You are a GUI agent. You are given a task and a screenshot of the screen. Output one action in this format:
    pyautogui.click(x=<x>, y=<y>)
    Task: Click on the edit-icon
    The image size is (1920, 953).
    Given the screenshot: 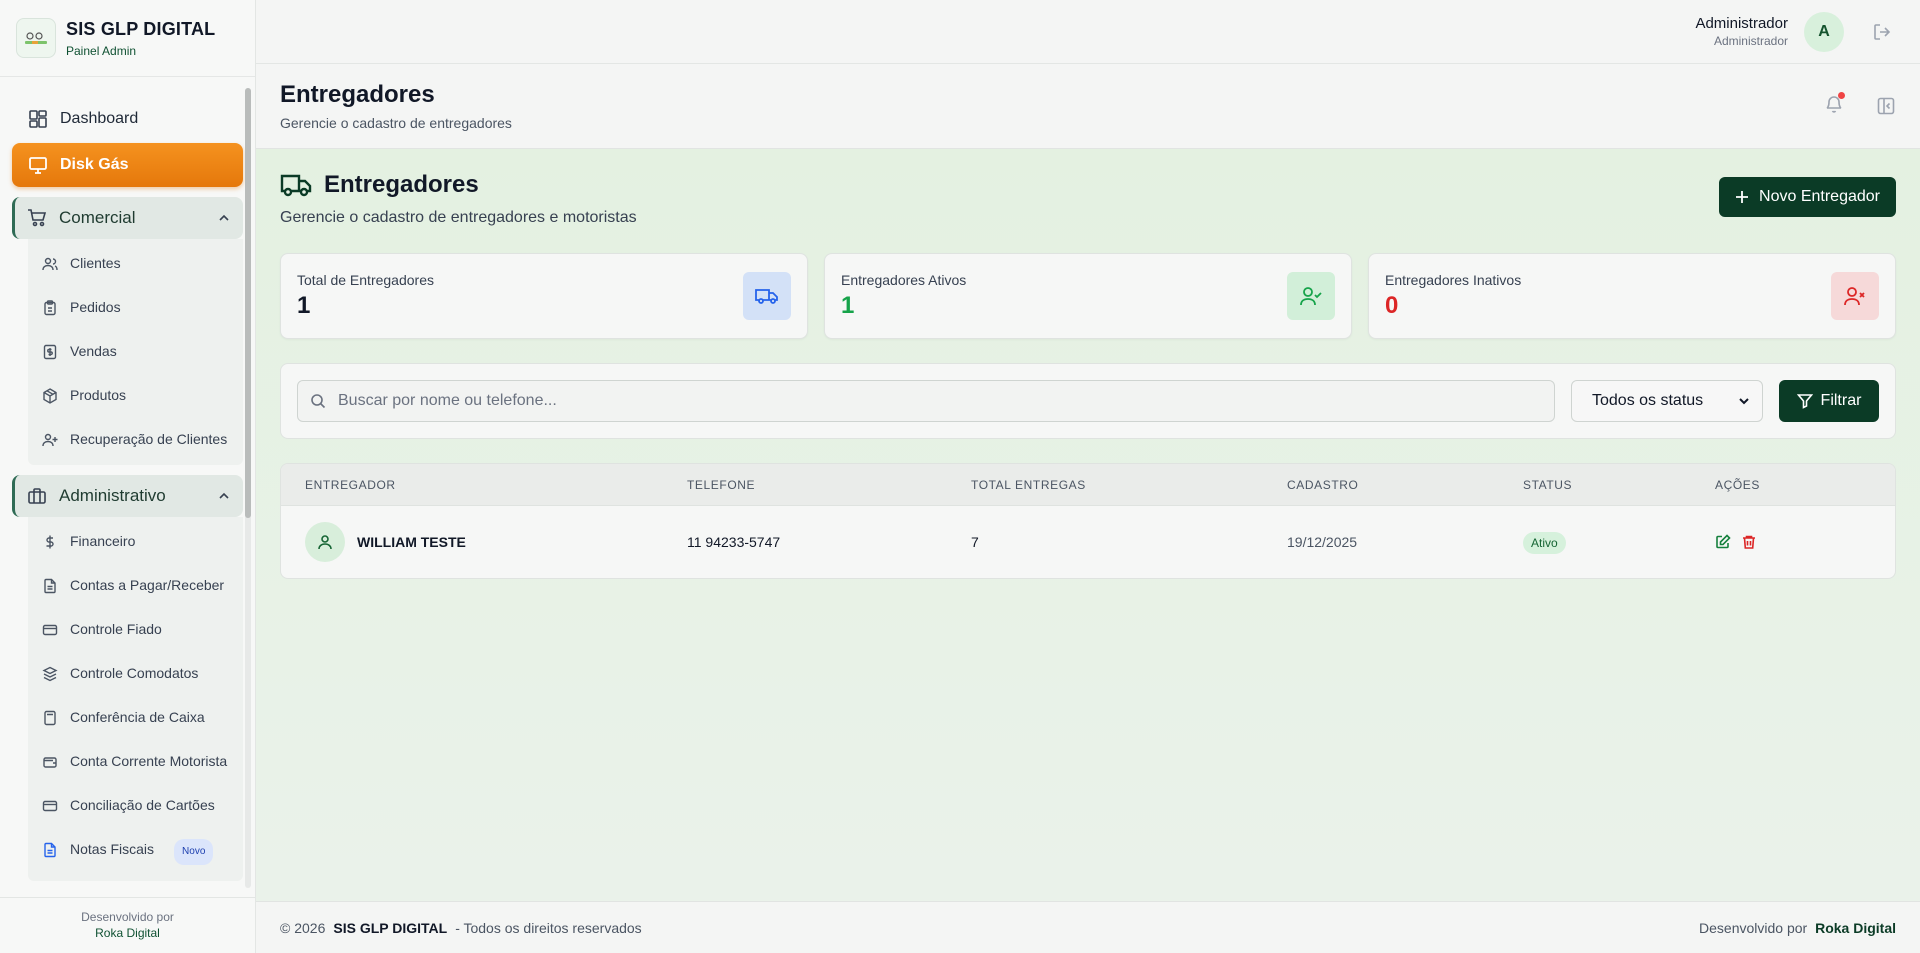 What is the action you would take?
    pyautogui.click(x=1723, y=542)
    